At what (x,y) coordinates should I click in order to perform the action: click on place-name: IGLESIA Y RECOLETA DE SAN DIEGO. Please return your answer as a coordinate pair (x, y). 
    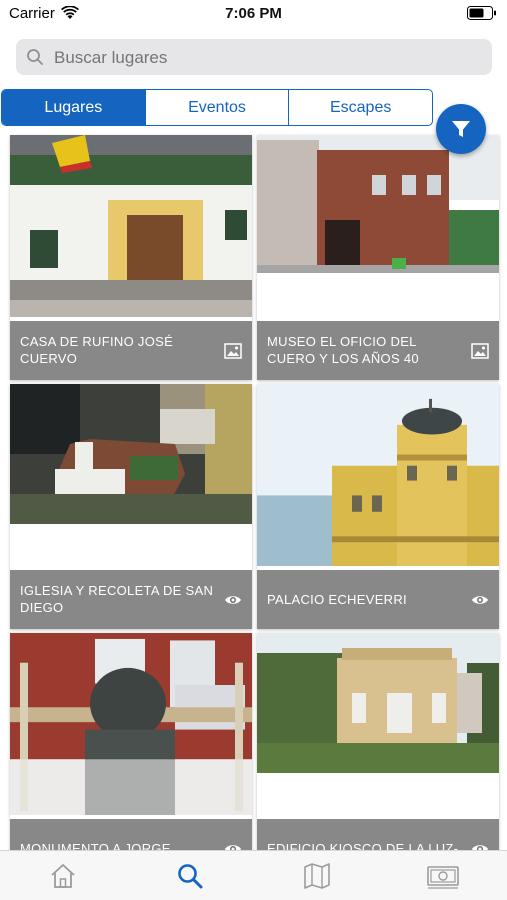
    Looking at the image, I should click on (117, 599).